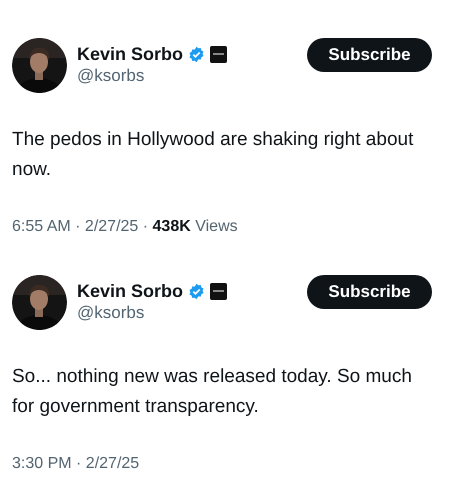 This screenshot has height=499, width=456. Describe the element at coordinates (125, 226) in the screenshot. I see `tweet-meta: 6:55 AM · 2/27/25 · 438K Views` at that location.